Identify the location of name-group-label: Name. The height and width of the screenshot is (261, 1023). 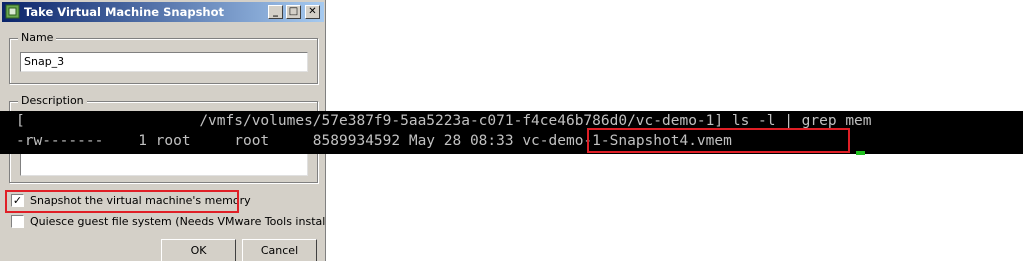
(37, 37).